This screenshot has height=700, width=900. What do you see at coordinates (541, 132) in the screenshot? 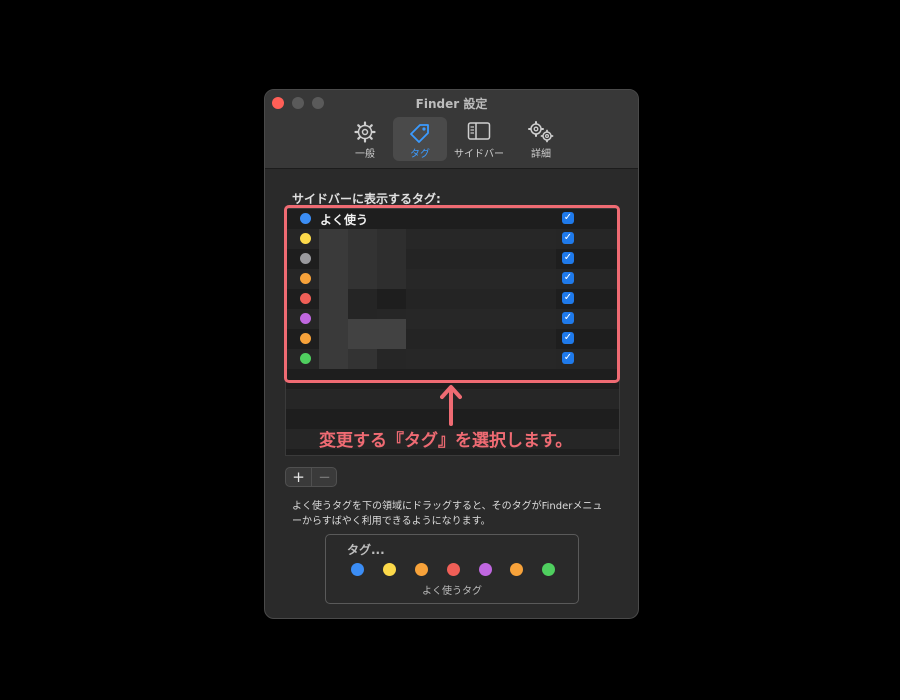
I see `gears-icon` at bounding box center [541, 132].